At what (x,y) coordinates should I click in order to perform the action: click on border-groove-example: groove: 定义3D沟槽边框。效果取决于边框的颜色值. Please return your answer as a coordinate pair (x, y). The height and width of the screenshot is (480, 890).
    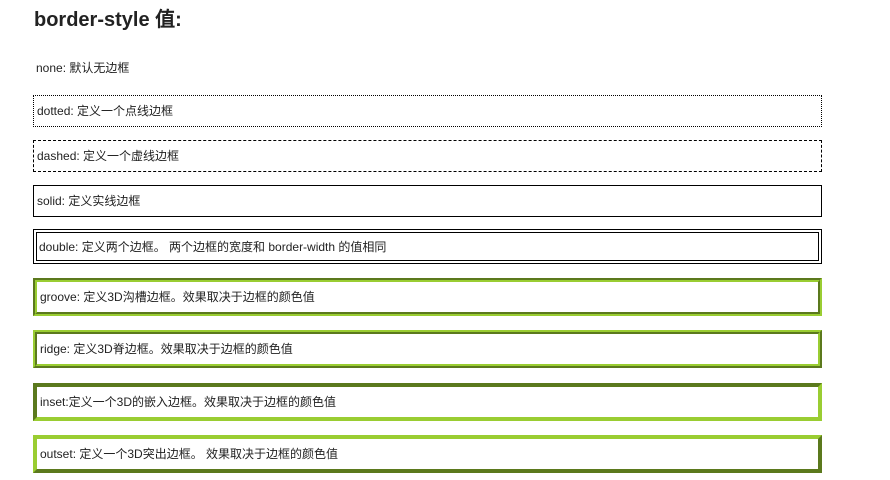
    Looking at the image, I should click on (427, 297).